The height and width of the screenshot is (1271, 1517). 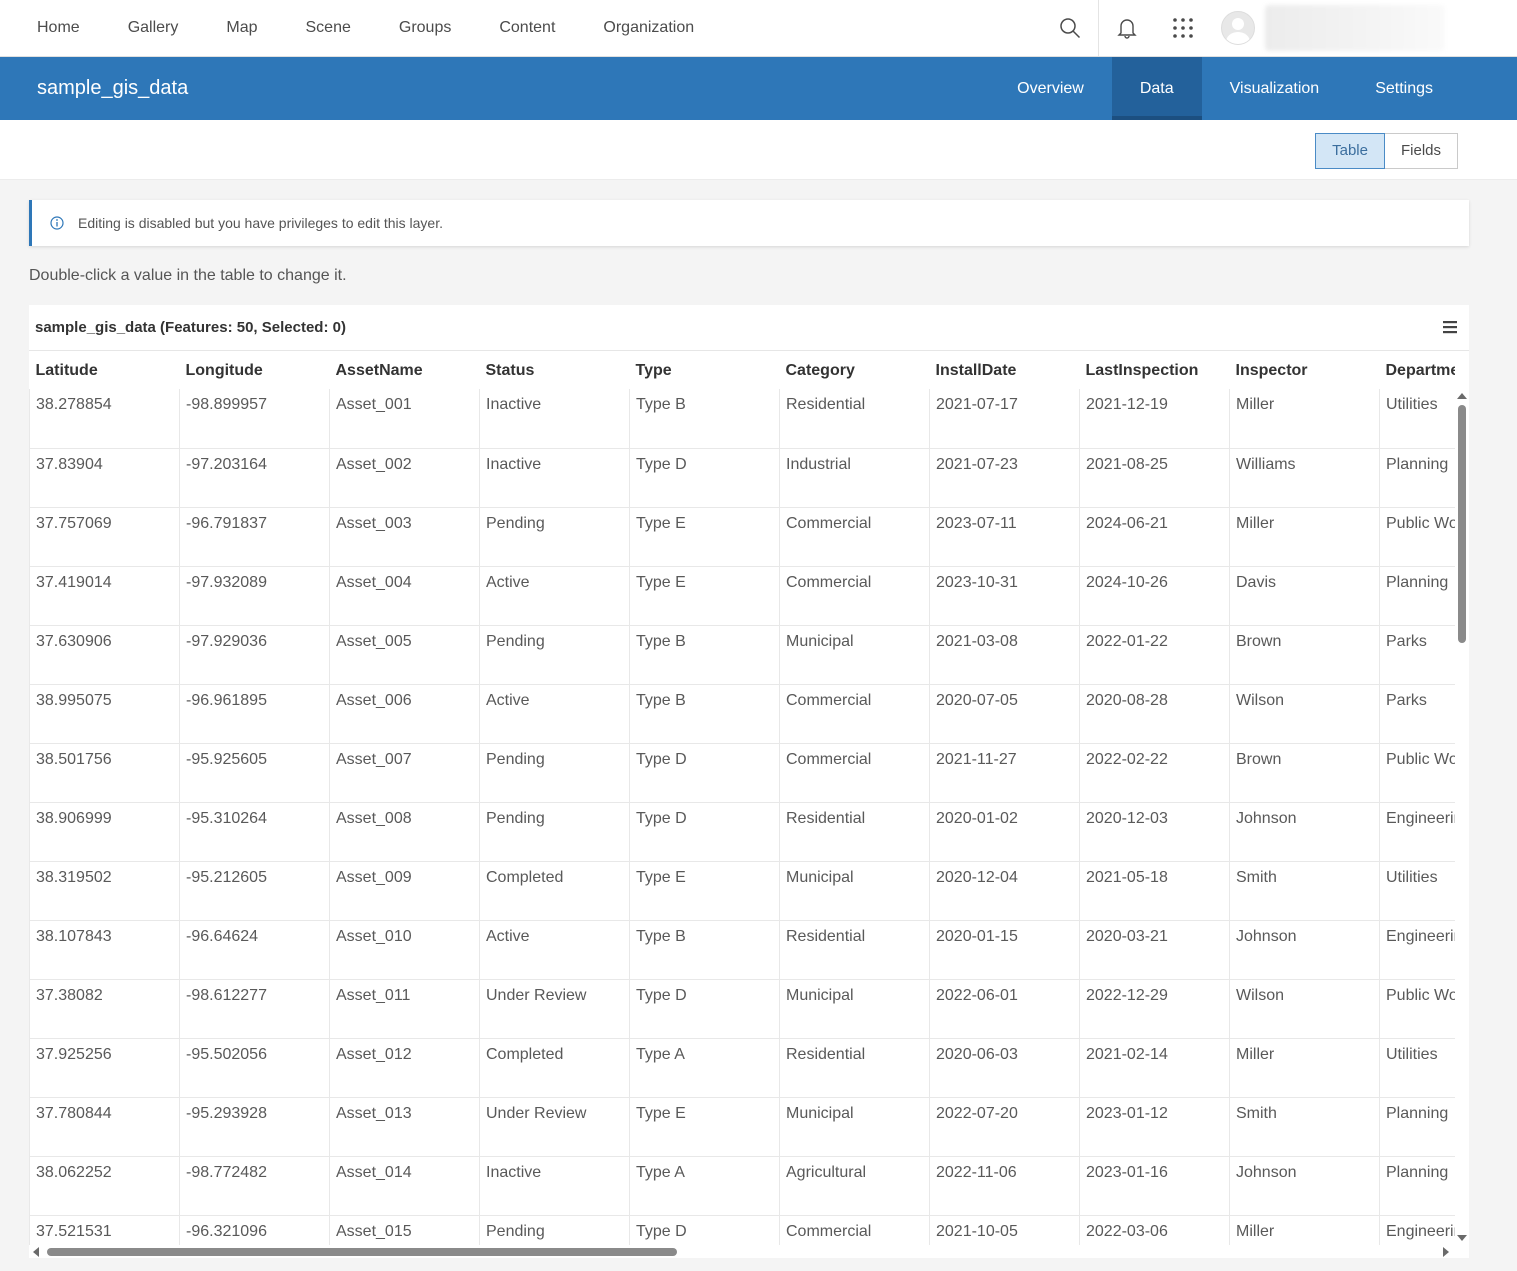 What do you see at coordinates (254, 891) in the screenshot?
I see `table-cell-longitude: -95.212605` at bounding box center [254, 891].